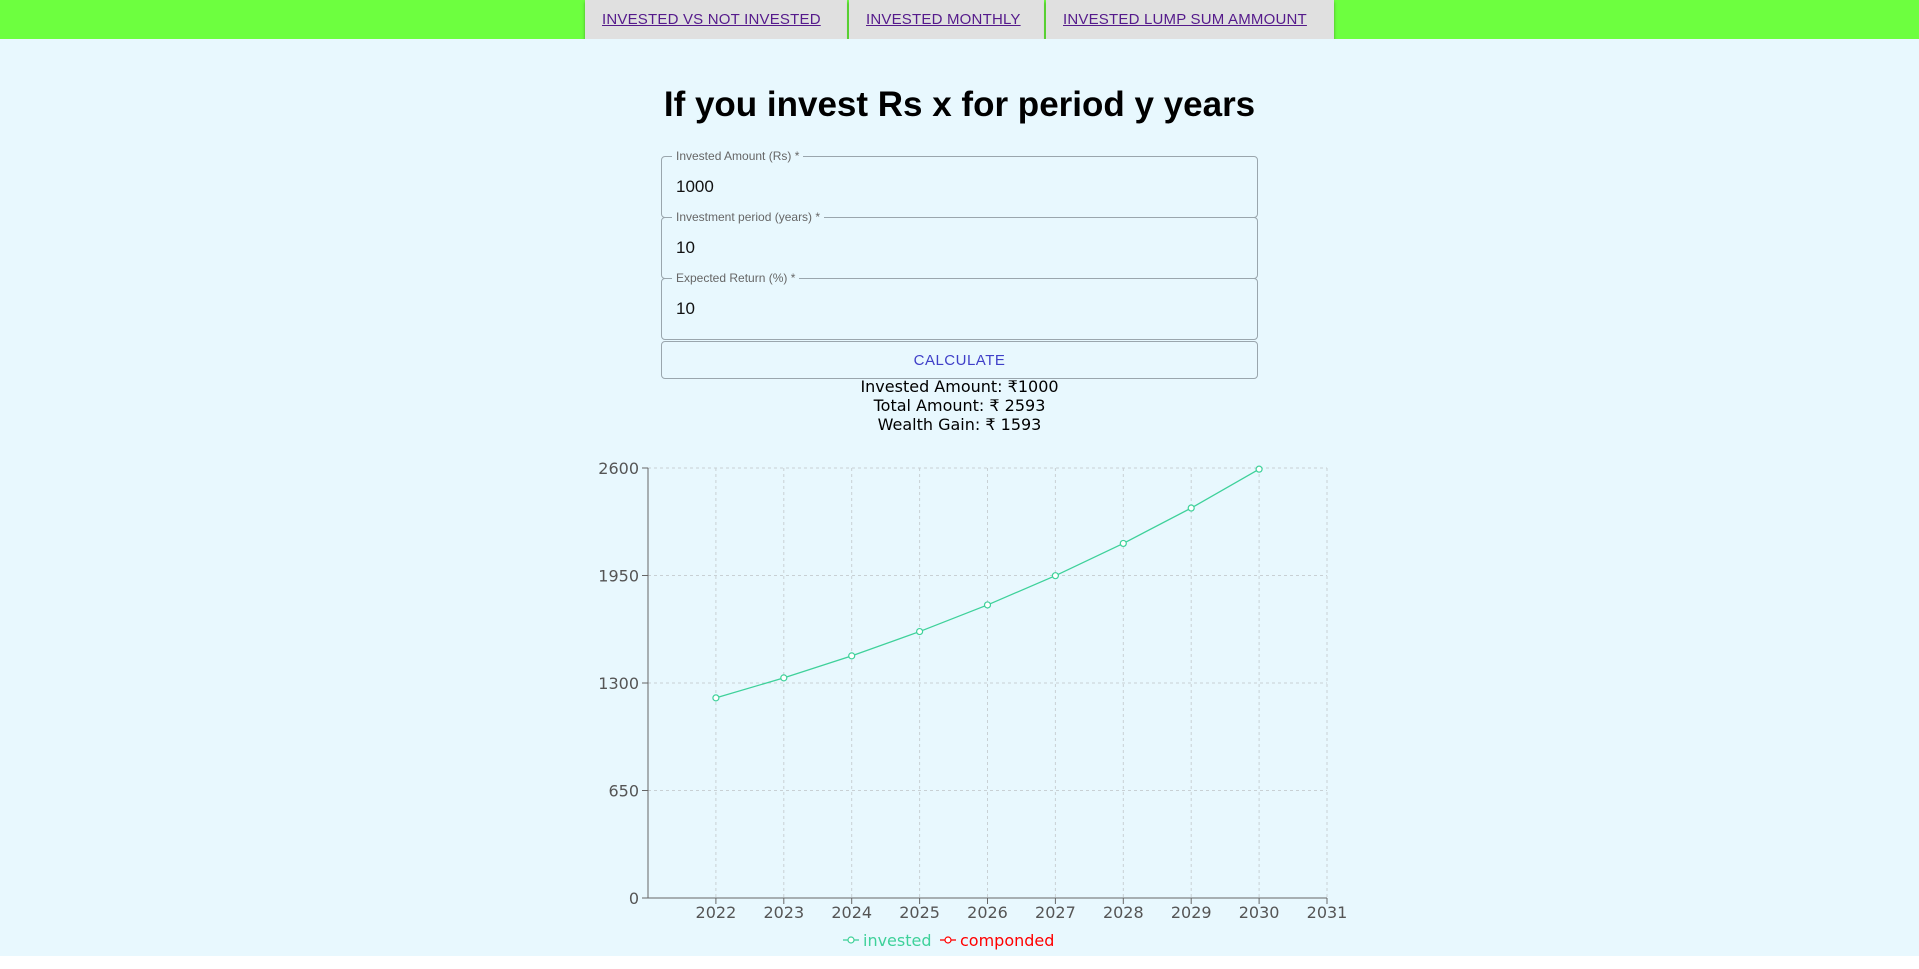  I want to click on expected-return-field: Expected Return (%) * 10, so click(959, 305).